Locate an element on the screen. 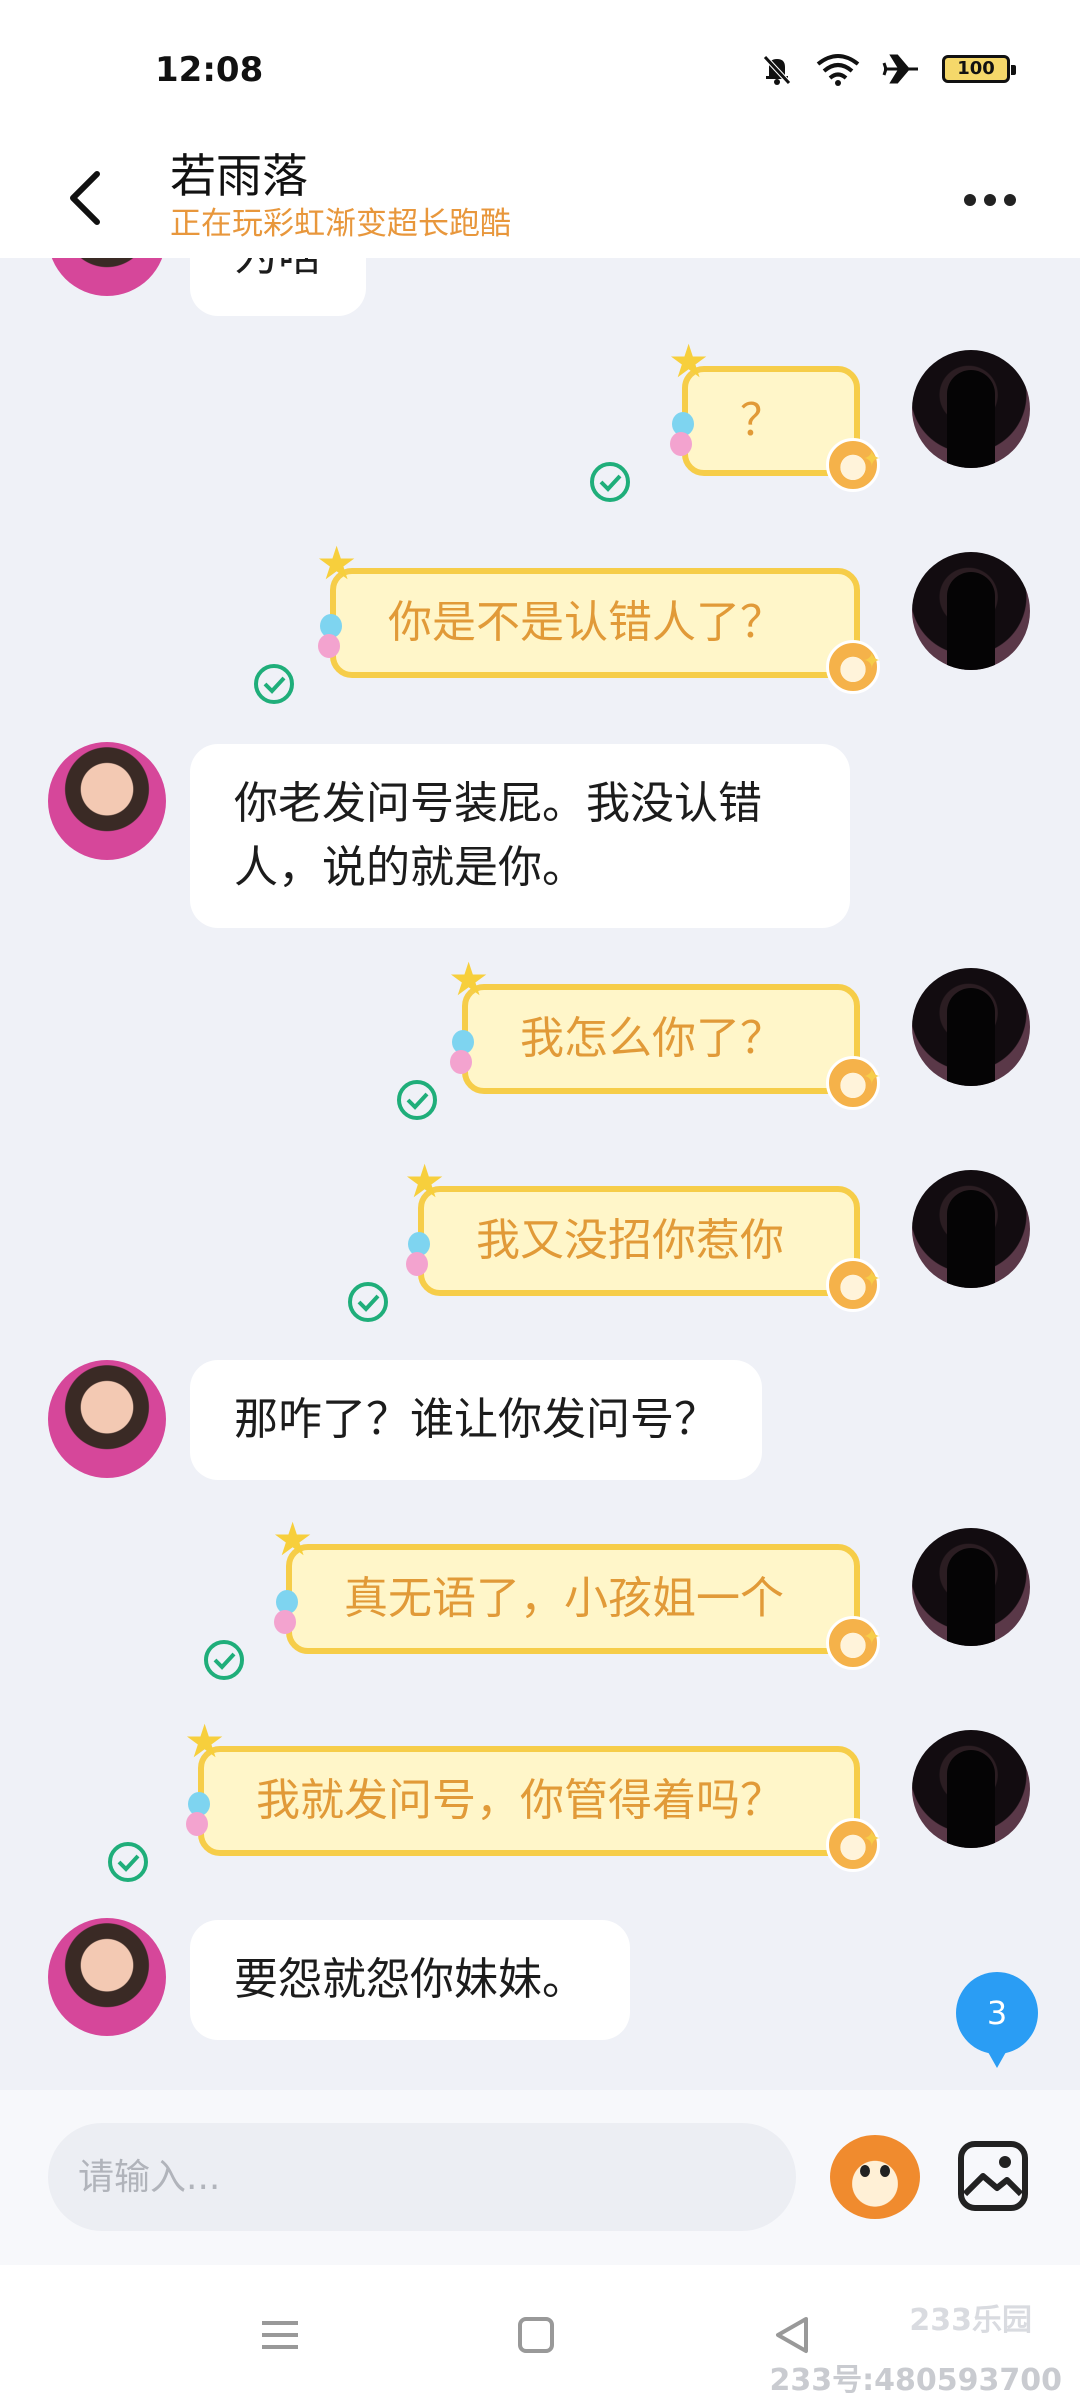 The image size is (1080, 2400). input-bar is located at coordinates (540, 2177).